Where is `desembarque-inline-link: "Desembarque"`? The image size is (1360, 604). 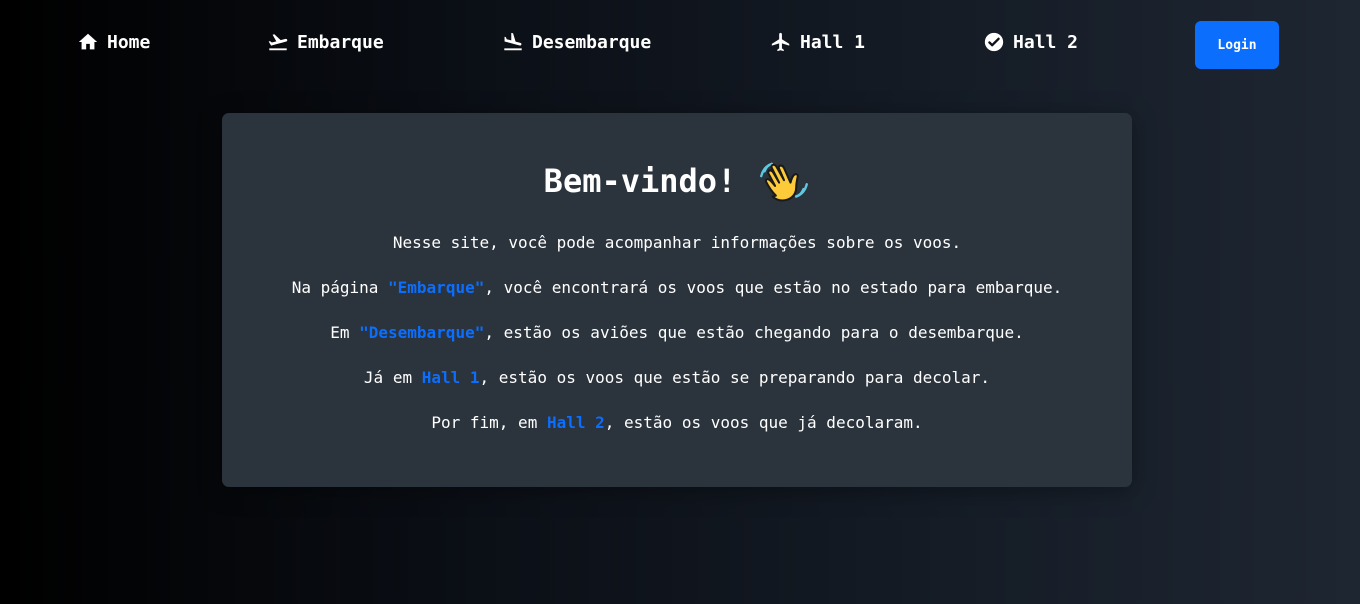
desembarque-inline-link: "Desembarque" is located at coordinates (421, 332).